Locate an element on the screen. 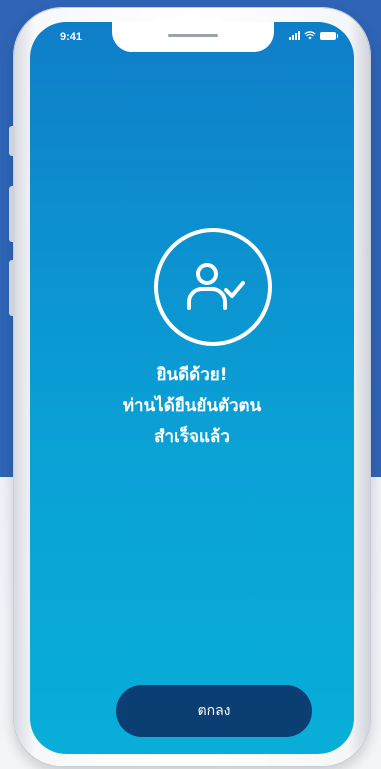 Image resolution: width=381 pixels, height=769 pixels. message-line: ยินดีด้วย! is located at coordinates (192, 375).